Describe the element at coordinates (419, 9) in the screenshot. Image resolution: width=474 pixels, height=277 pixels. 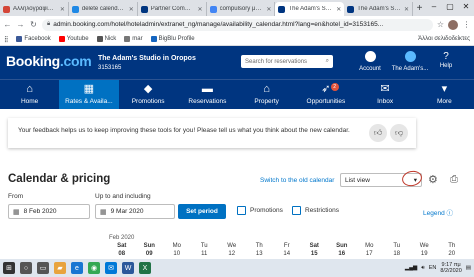
I see `new-tab-button: +` at that location.